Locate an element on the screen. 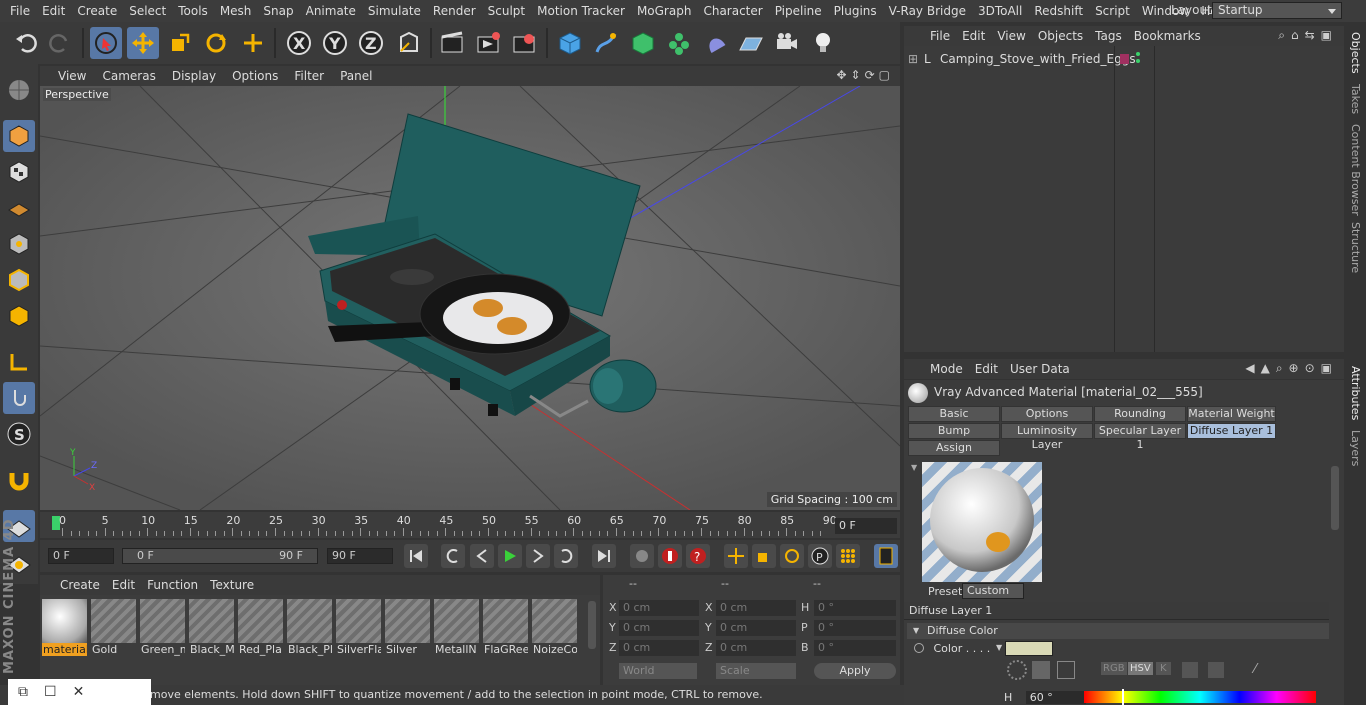 Image resolution: width=1366 pixels, height=705 pixels. rotation-b-field: 0 ° is located at coordinates (855, 648).